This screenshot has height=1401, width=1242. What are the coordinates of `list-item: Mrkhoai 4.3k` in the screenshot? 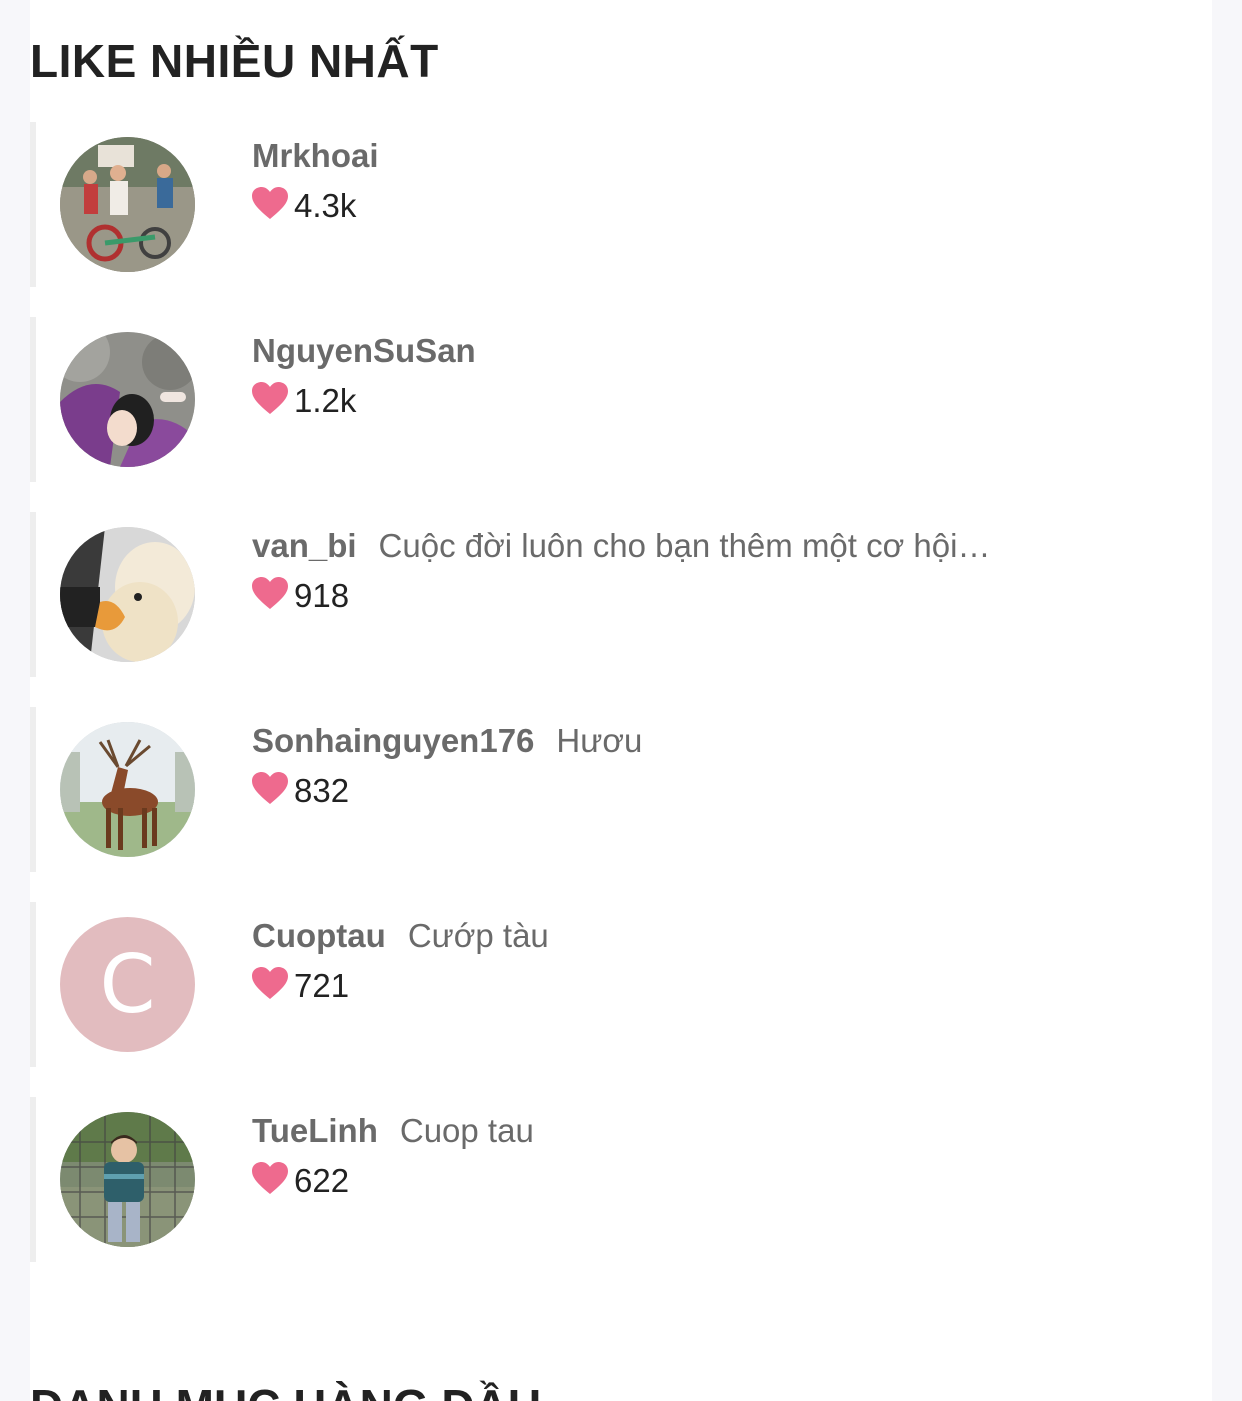 It's located at (621, 204).